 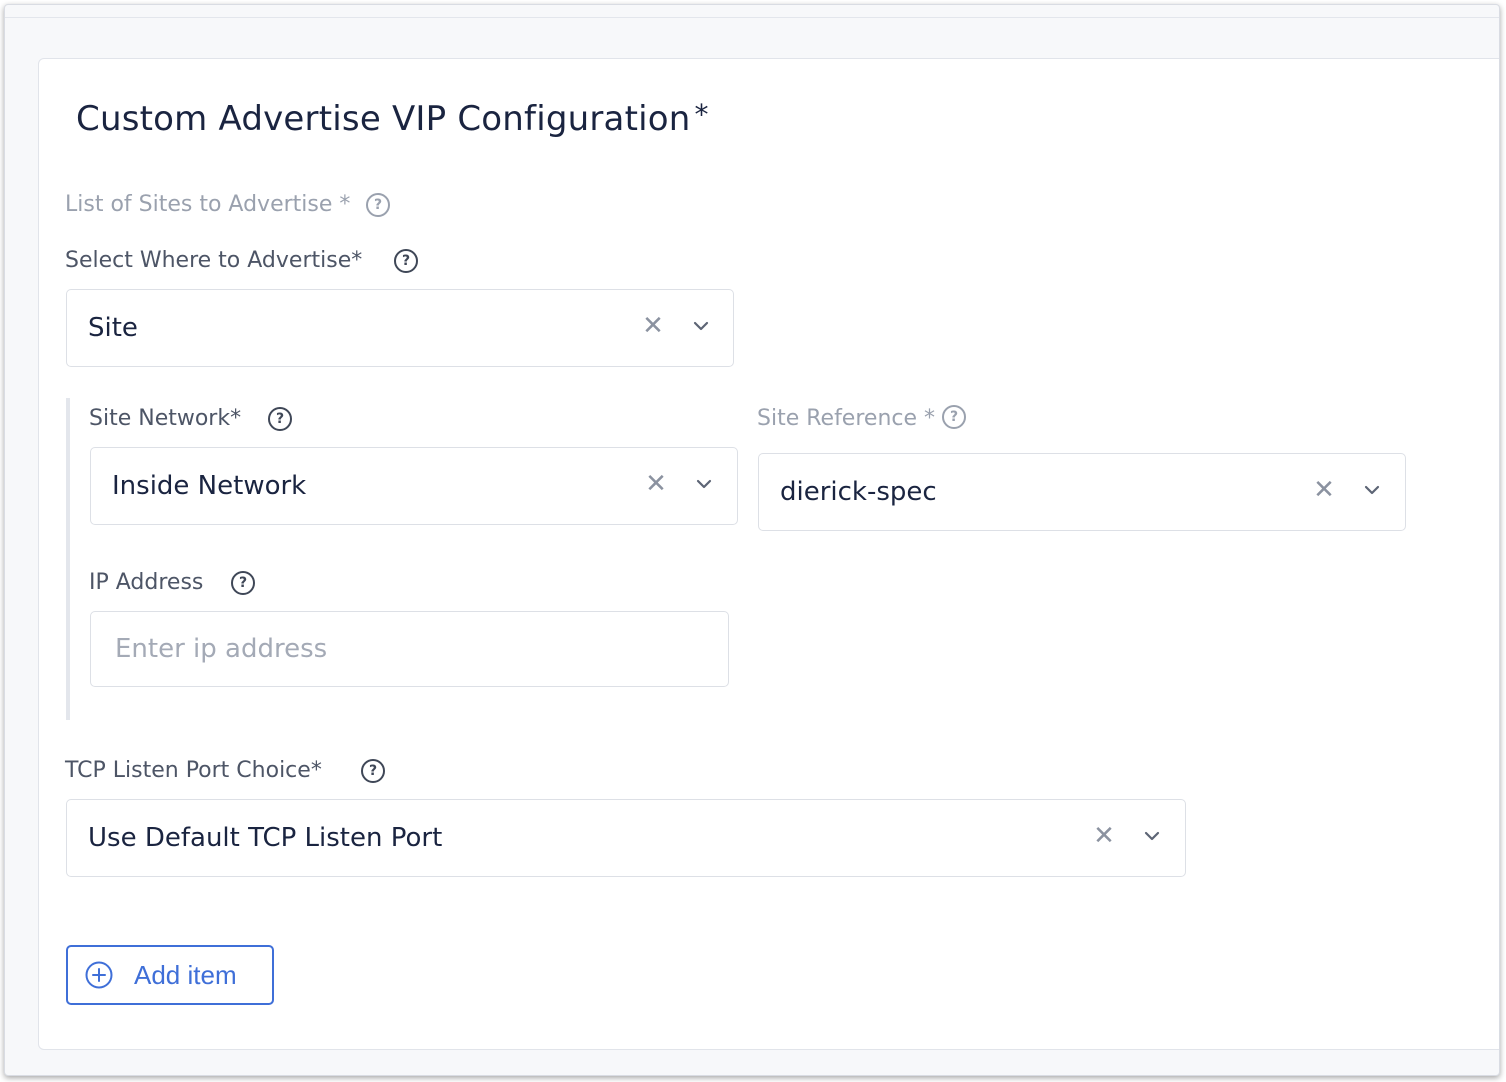 What do you see at coordinates (1082, 492) in the screenshot?
I see `site-reference-select: dierick-spec ✕` at bounding box center [1082, 492].